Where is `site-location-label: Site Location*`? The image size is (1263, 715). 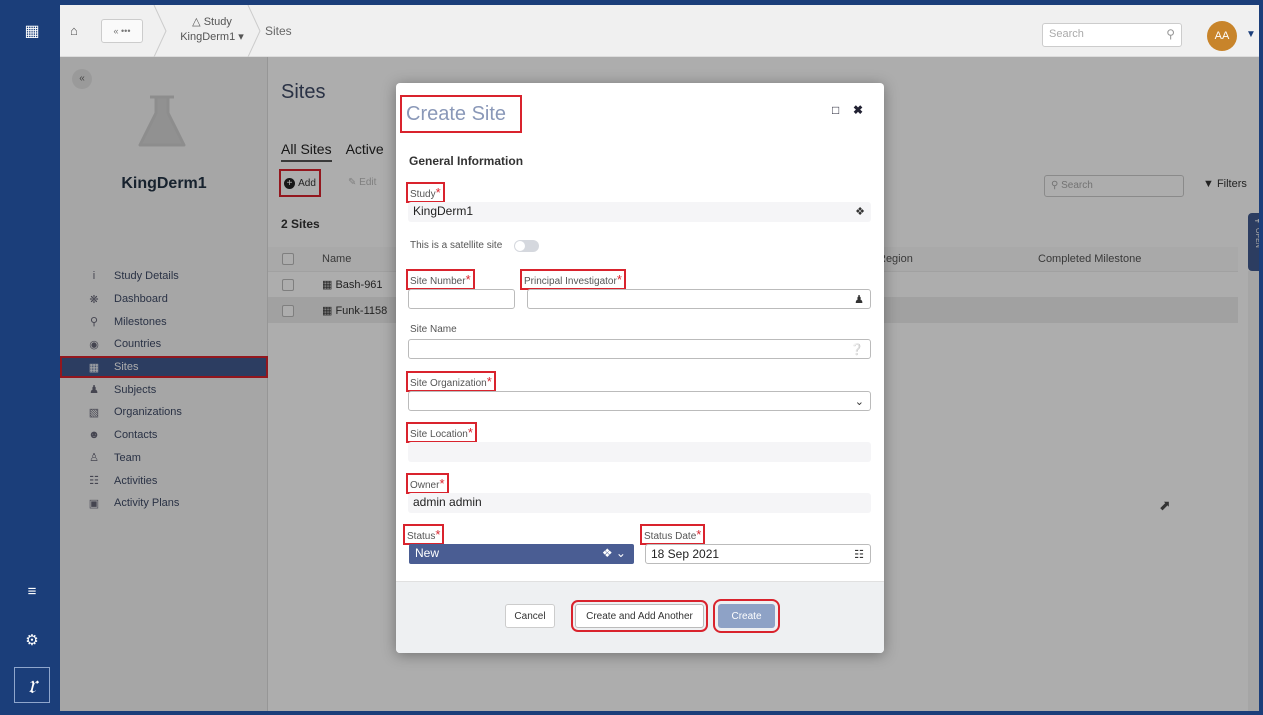
site-location-label: Site Location* is located at coordinates (441, 432).